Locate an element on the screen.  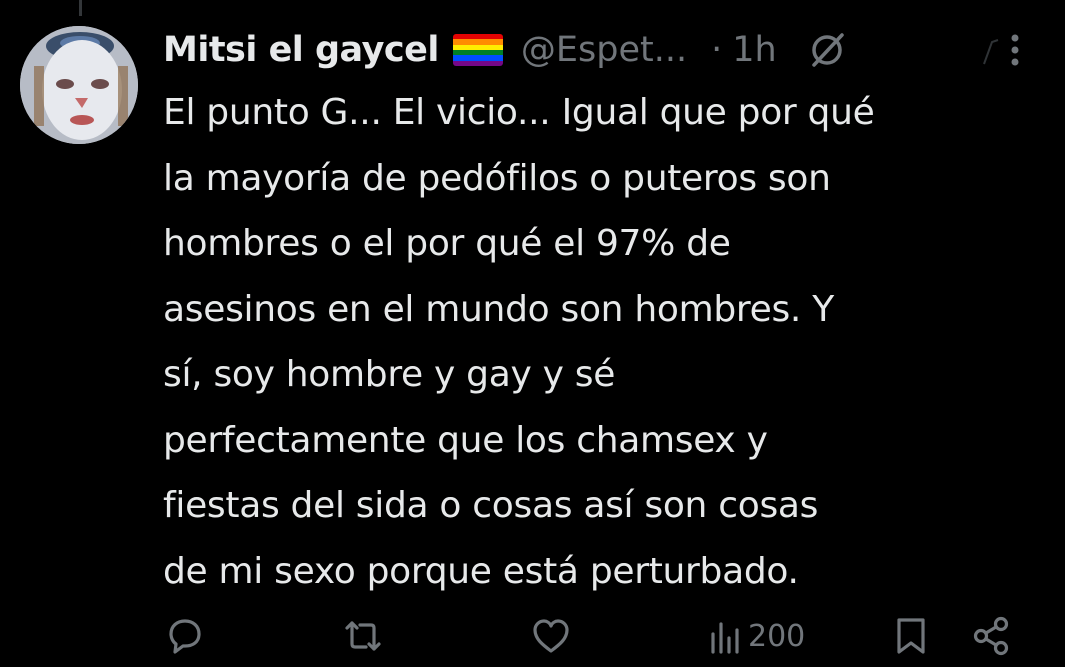
tweet-header: Mitsi el gaycel @Espet... · 1h is located at coordinates (608, 50).